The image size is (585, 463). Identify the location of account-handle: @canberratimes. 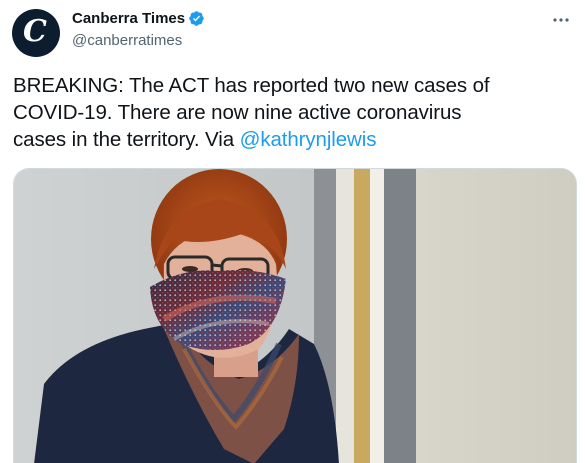
(127, 40).